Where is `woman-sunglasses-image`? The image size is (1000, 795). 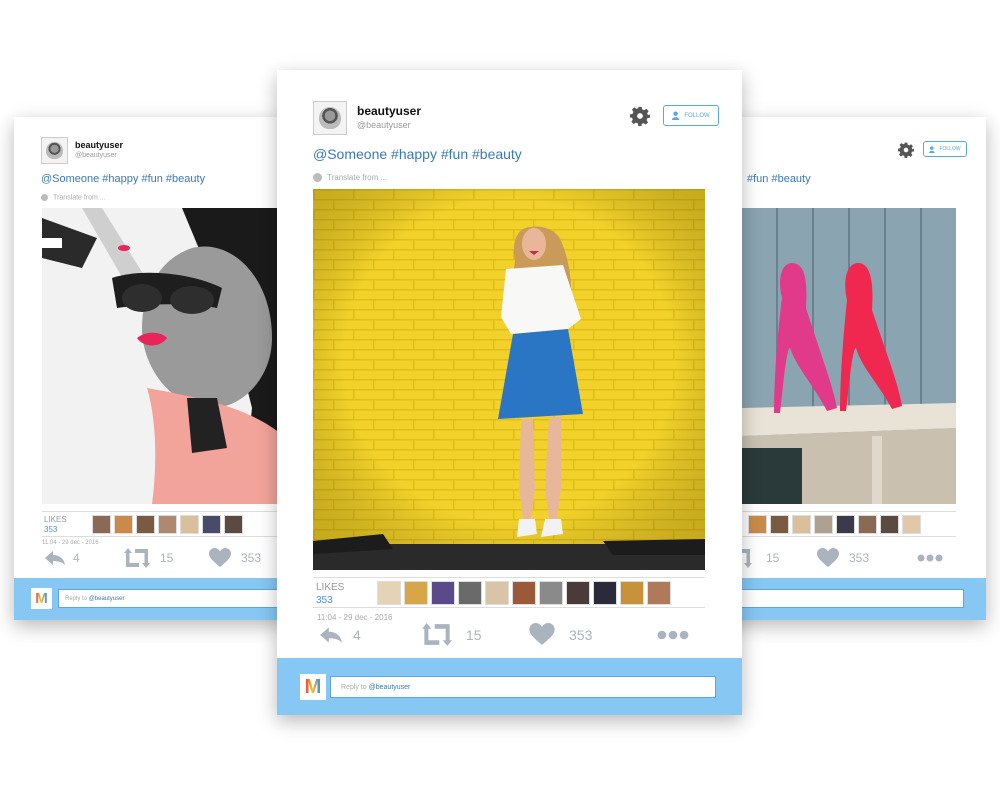
woman-sunglasses-image is located at coordinates (164, 356).